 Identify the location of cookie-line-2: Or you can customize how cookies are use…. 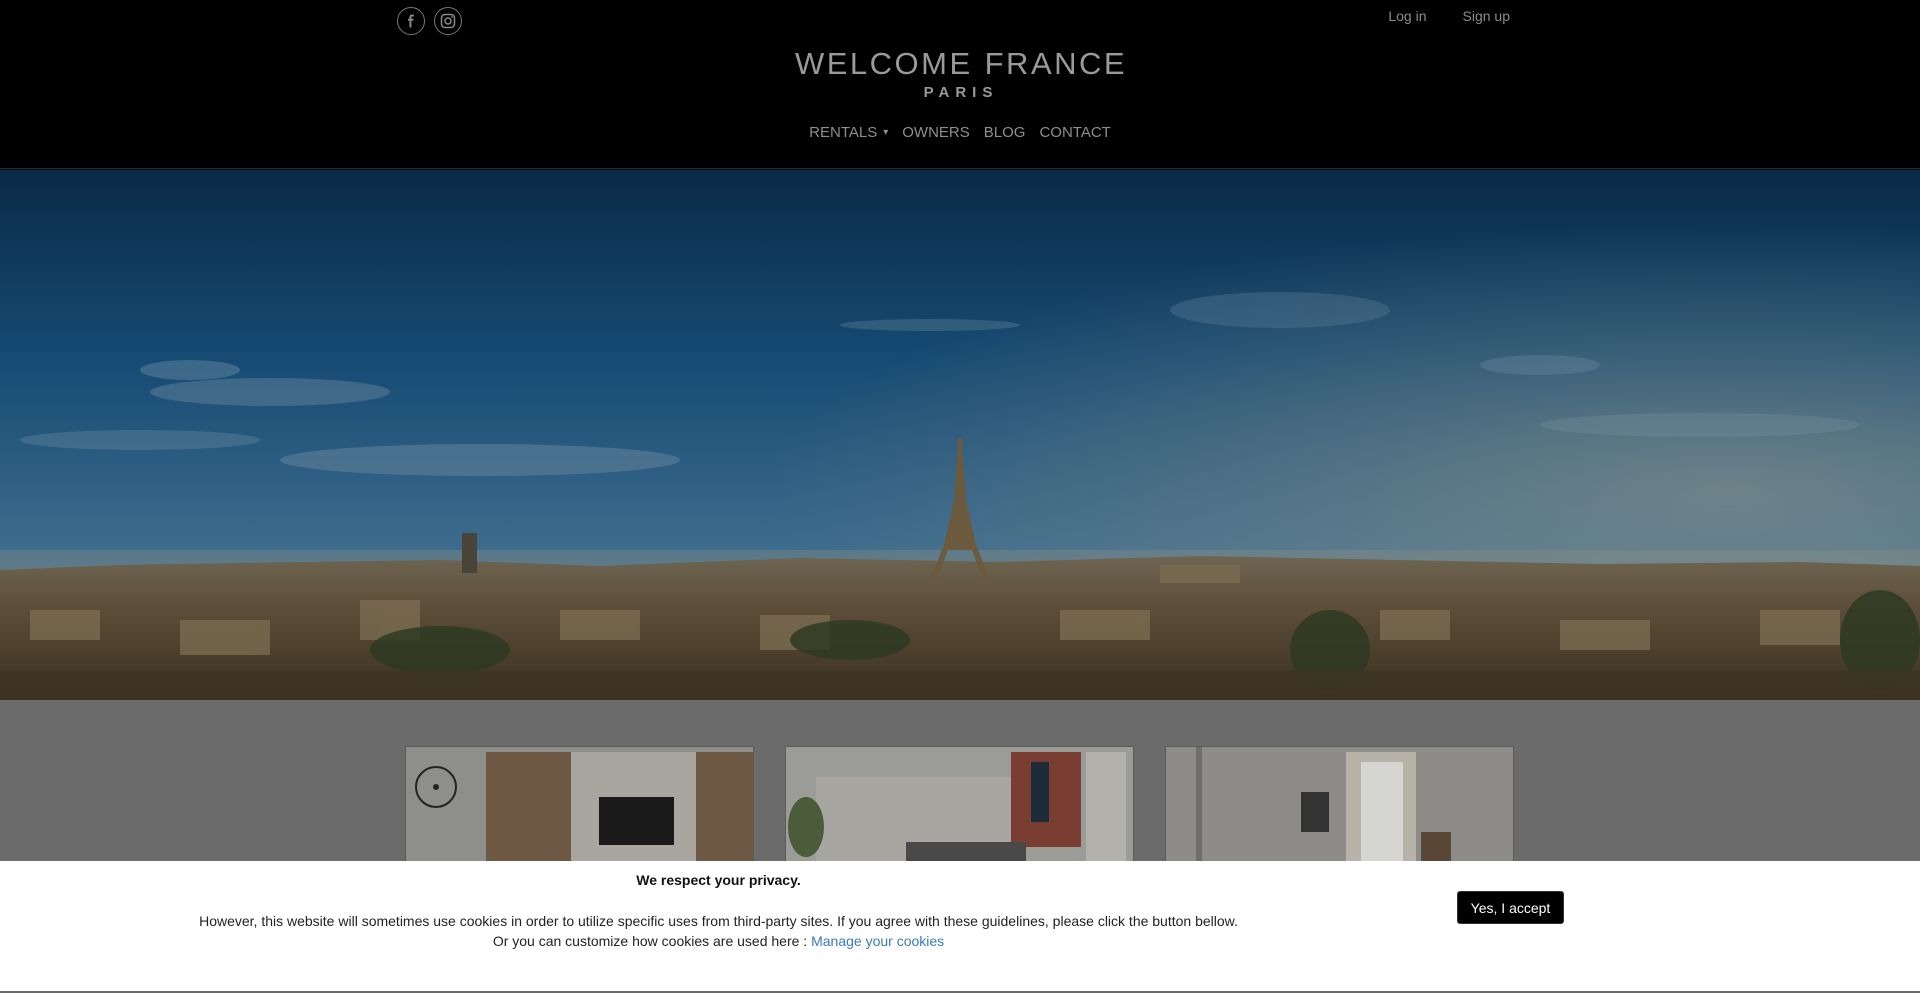
(718, 941).